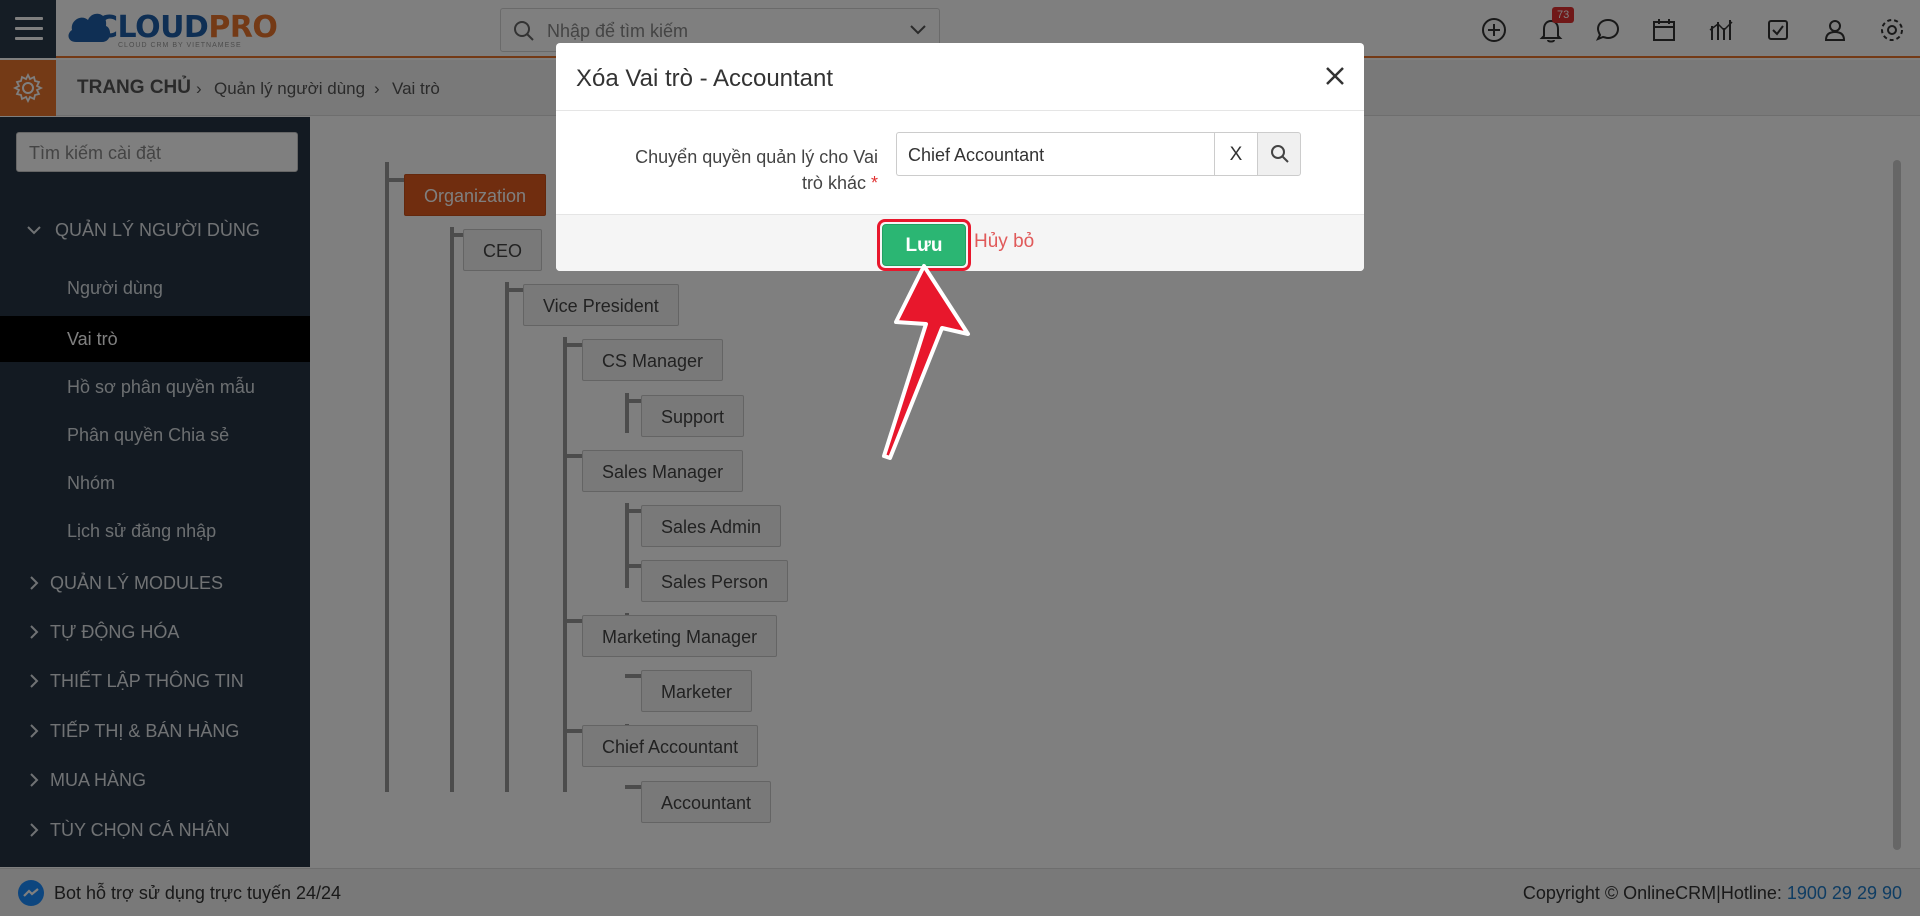  I want to click on transfer-role-value: Chief Accountant, so click(976, 155).